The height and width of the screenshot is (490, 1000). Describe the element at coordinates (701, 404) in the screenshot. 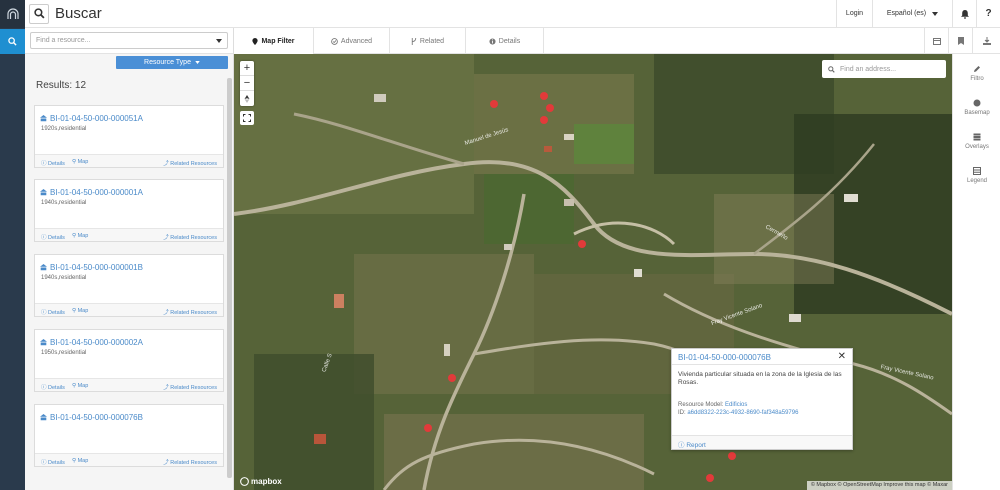

I see `model-label: Resource Model:` at that location.